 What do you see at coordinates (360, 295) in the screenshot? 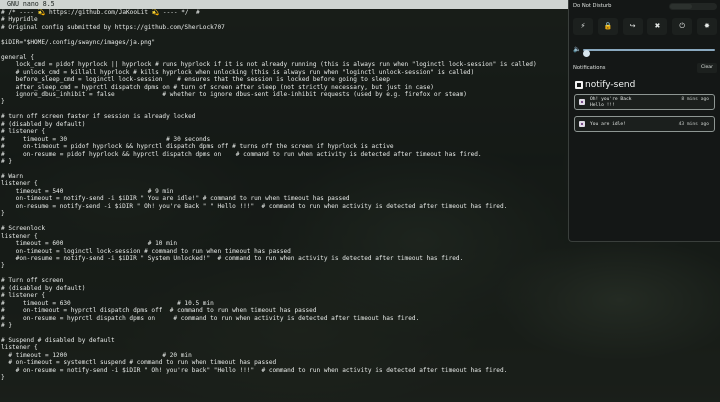
I see `code-line: # listener {` at bounding box center [360, 295].